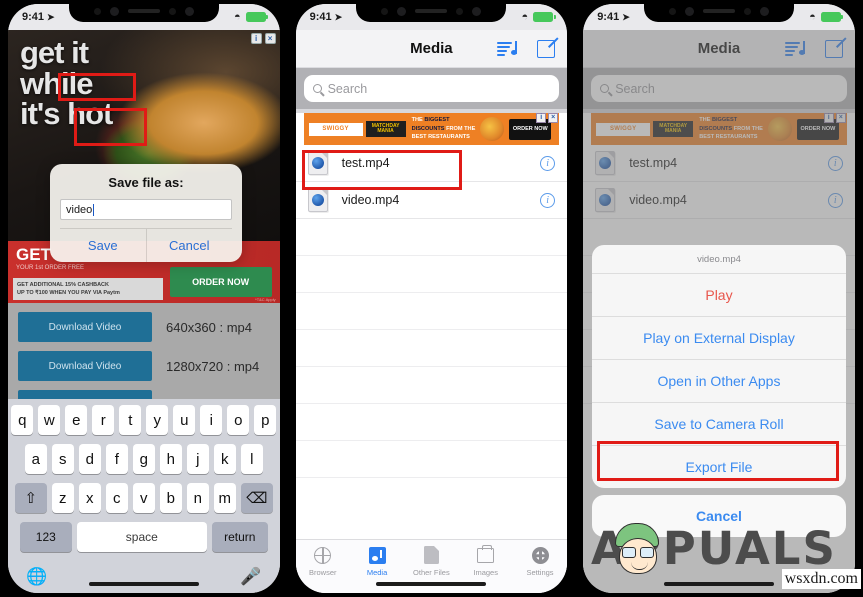 The height and width of the screenshot is (597, 863). I want to click on key-o: o, so click(238, 420).